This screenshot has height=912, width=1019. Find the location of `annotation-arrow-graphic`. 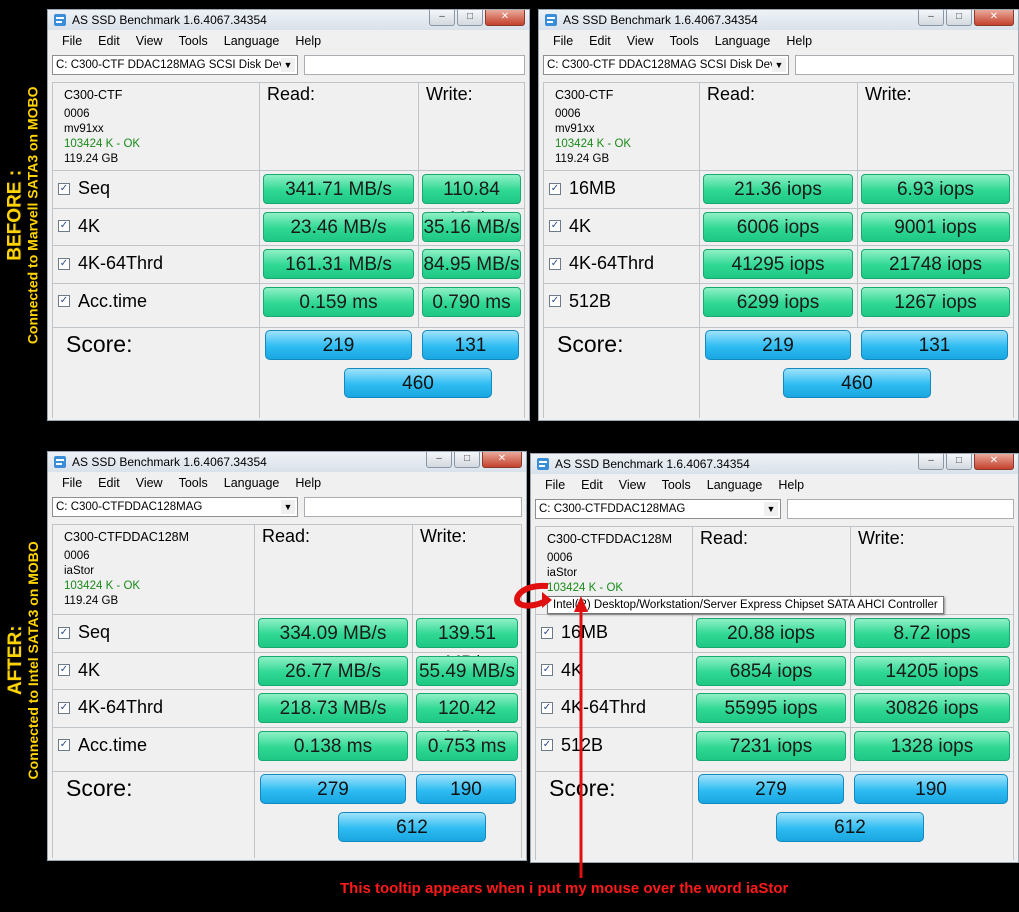

annotation-arrow-graphic is located at coordinates (551, 730).